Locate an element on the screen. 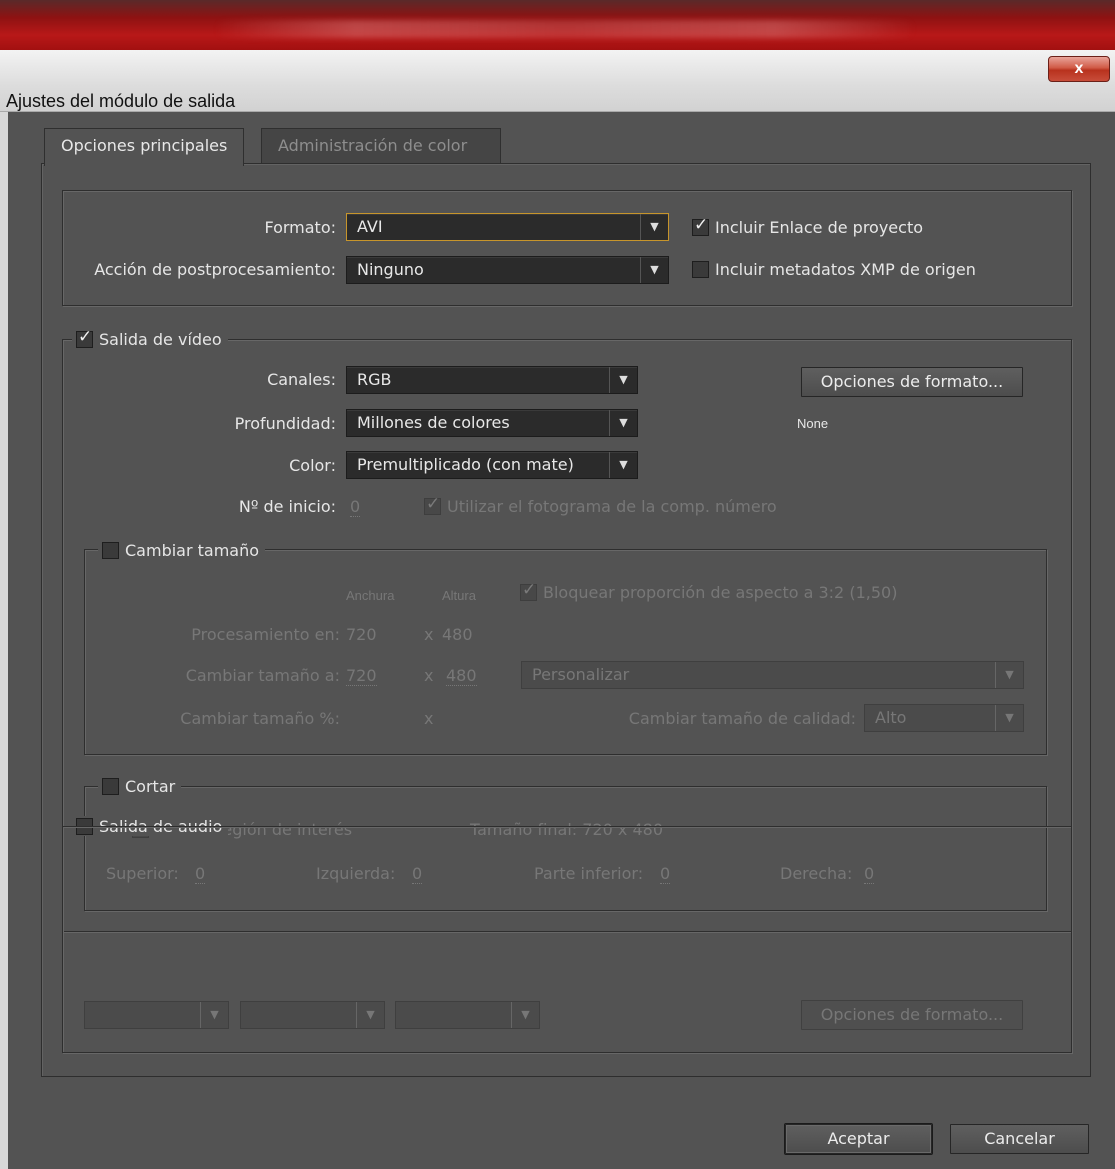 The width and height of the screenshot is (1115, 1169). use-comp-frame-label: Utilizar el fotograma de la comp. número is located at coordinates (612, 506).